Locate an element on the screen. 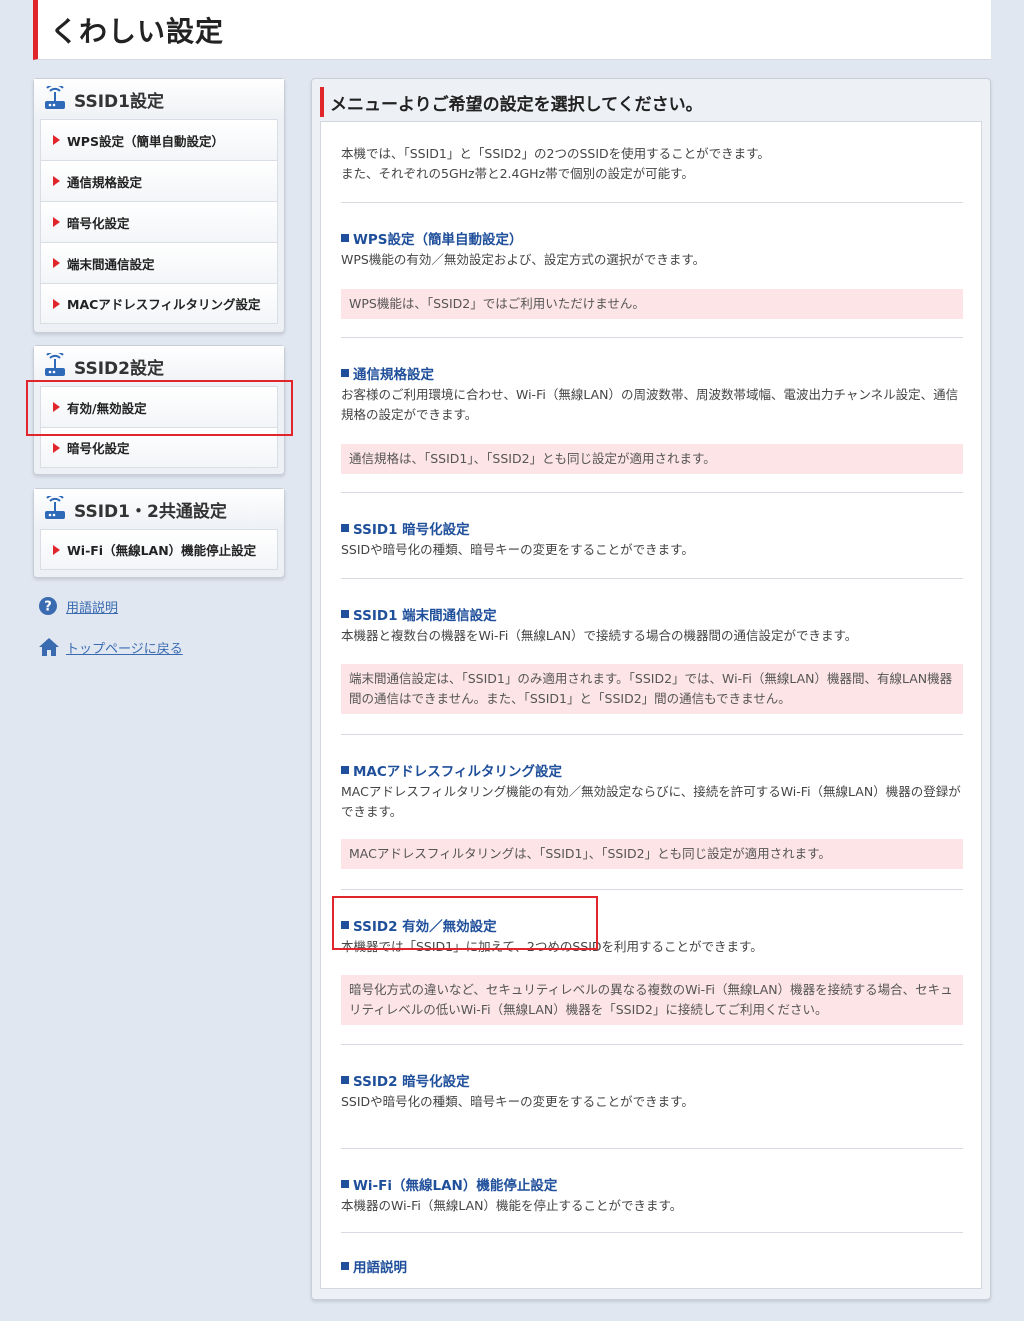  section-title-link: SSID2 暗号化設定 is located at coordinates (652, 1080).